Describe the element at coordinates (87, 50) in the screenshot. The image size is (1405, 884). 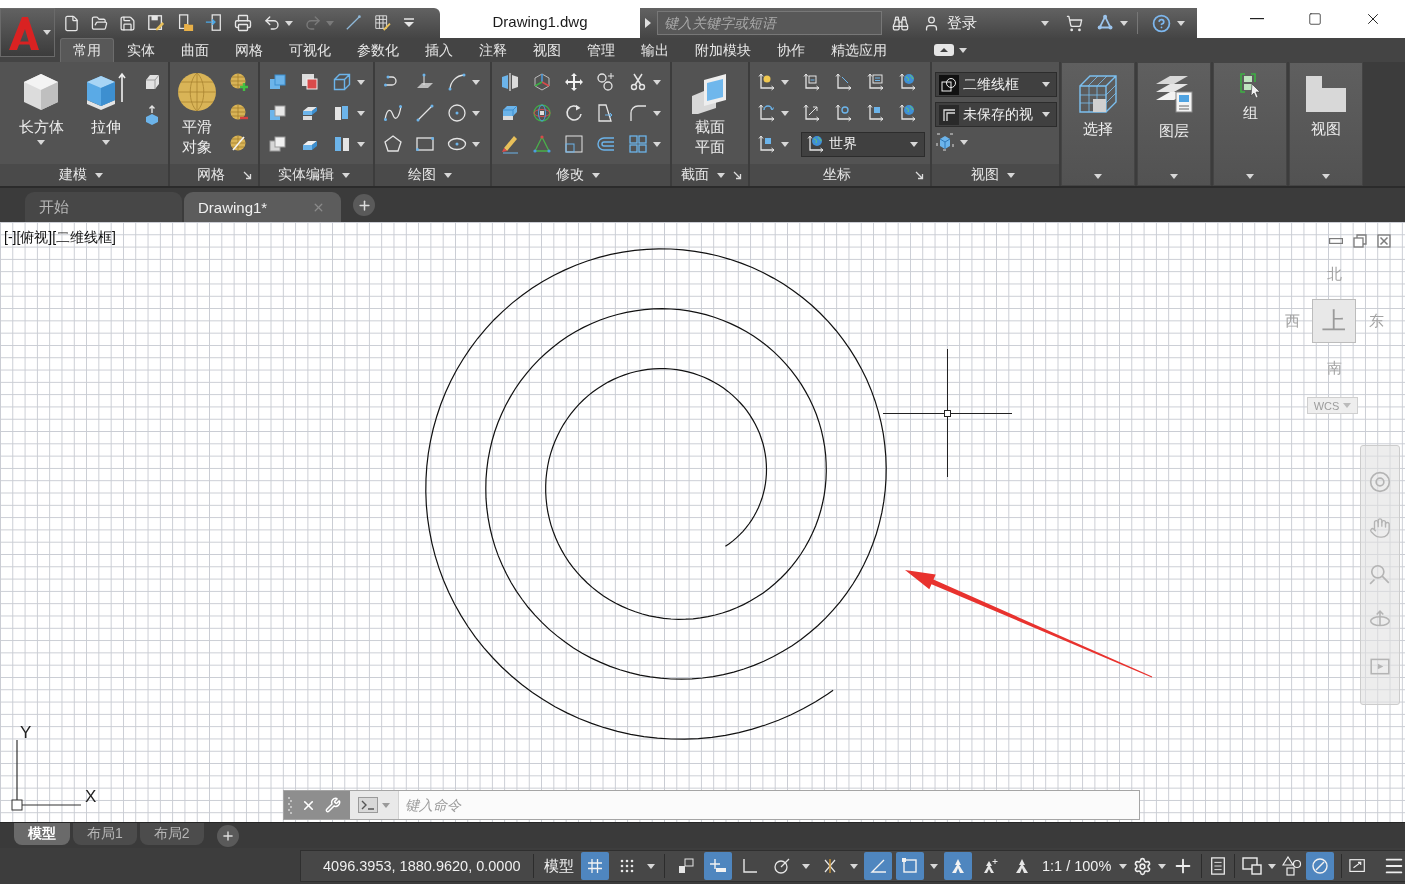
I see `ribbon-tab: 常用` at that location.